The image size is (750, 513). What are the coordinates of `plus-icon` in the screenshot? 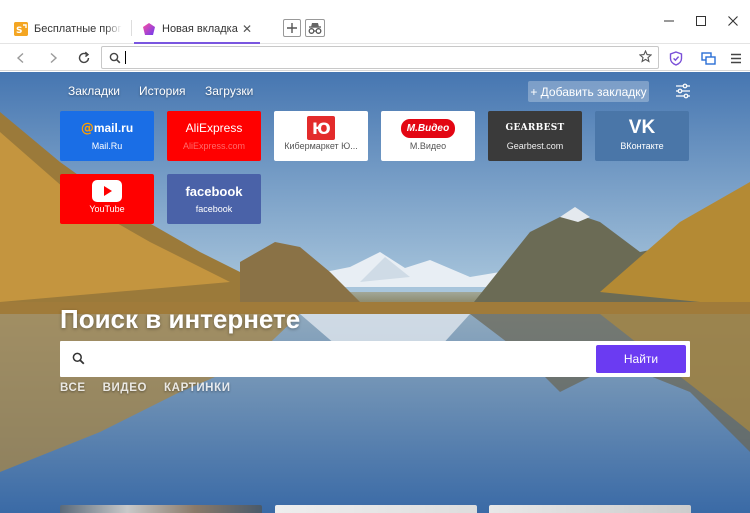 It's located at (292, 28).